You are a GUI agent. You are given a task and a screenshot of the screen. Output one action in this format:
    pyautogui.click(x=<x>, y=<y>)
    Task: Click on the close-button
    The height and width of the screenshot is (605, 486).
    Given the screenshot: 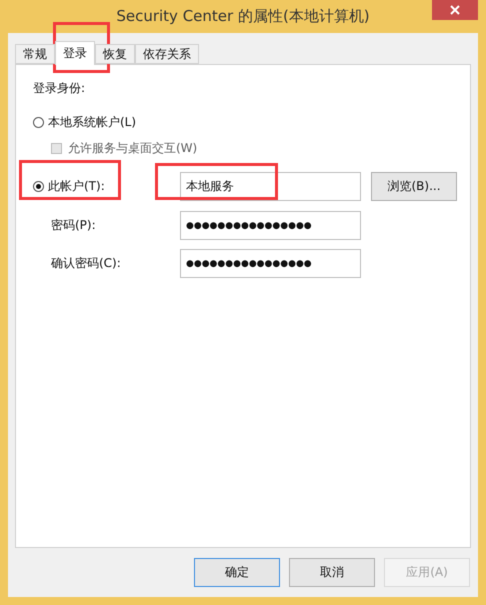 What is the action you would take?
    pyautogui.click(x=455, y=10)
    